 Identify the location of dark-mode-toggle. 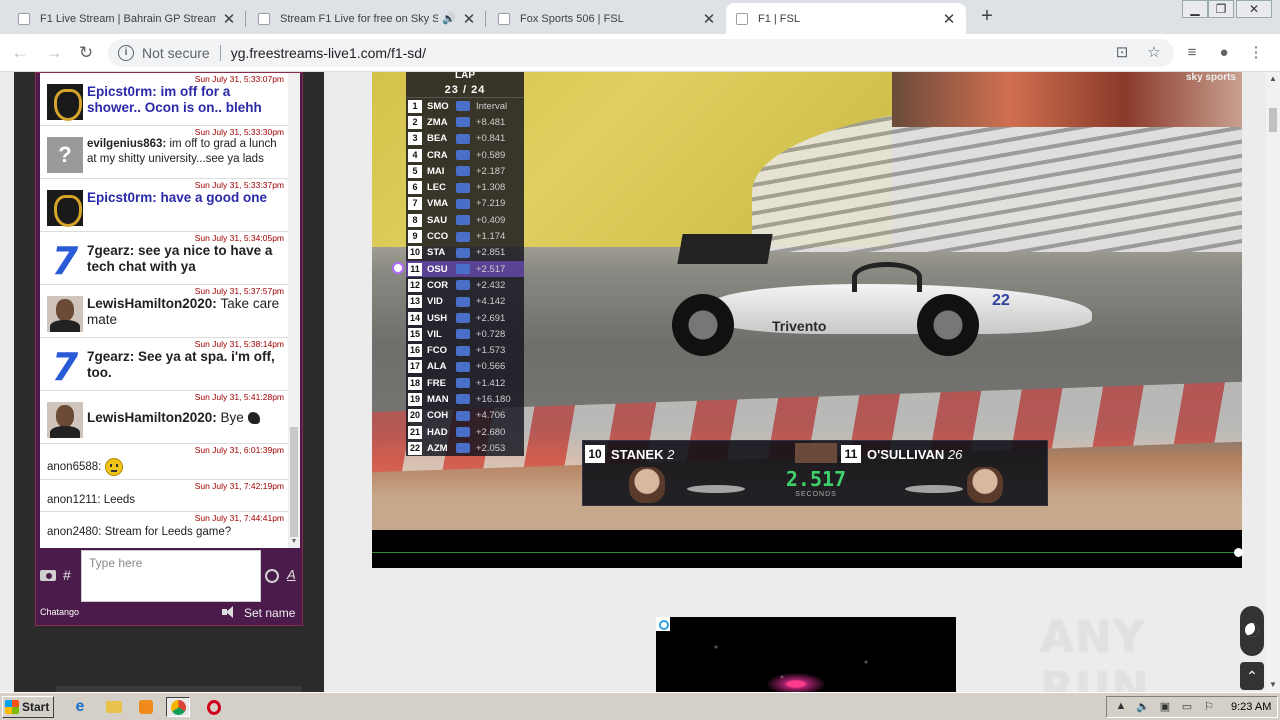
(1252, 631).